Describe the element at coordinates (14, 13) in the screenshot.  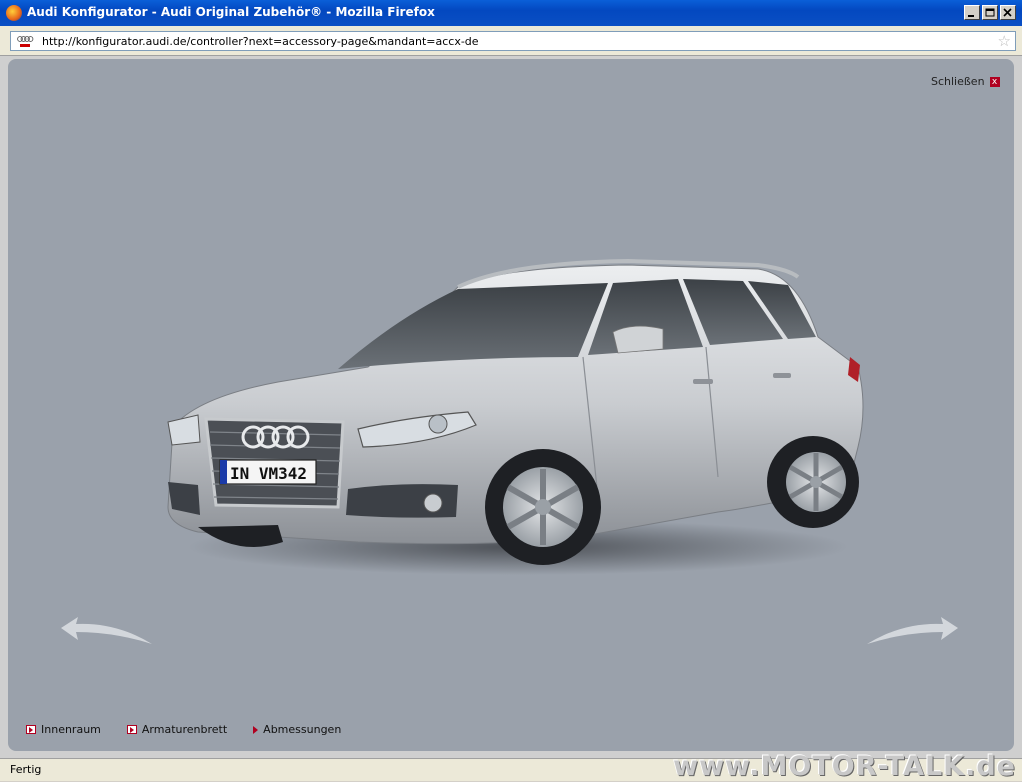
I see `firefox-icon` at that location.